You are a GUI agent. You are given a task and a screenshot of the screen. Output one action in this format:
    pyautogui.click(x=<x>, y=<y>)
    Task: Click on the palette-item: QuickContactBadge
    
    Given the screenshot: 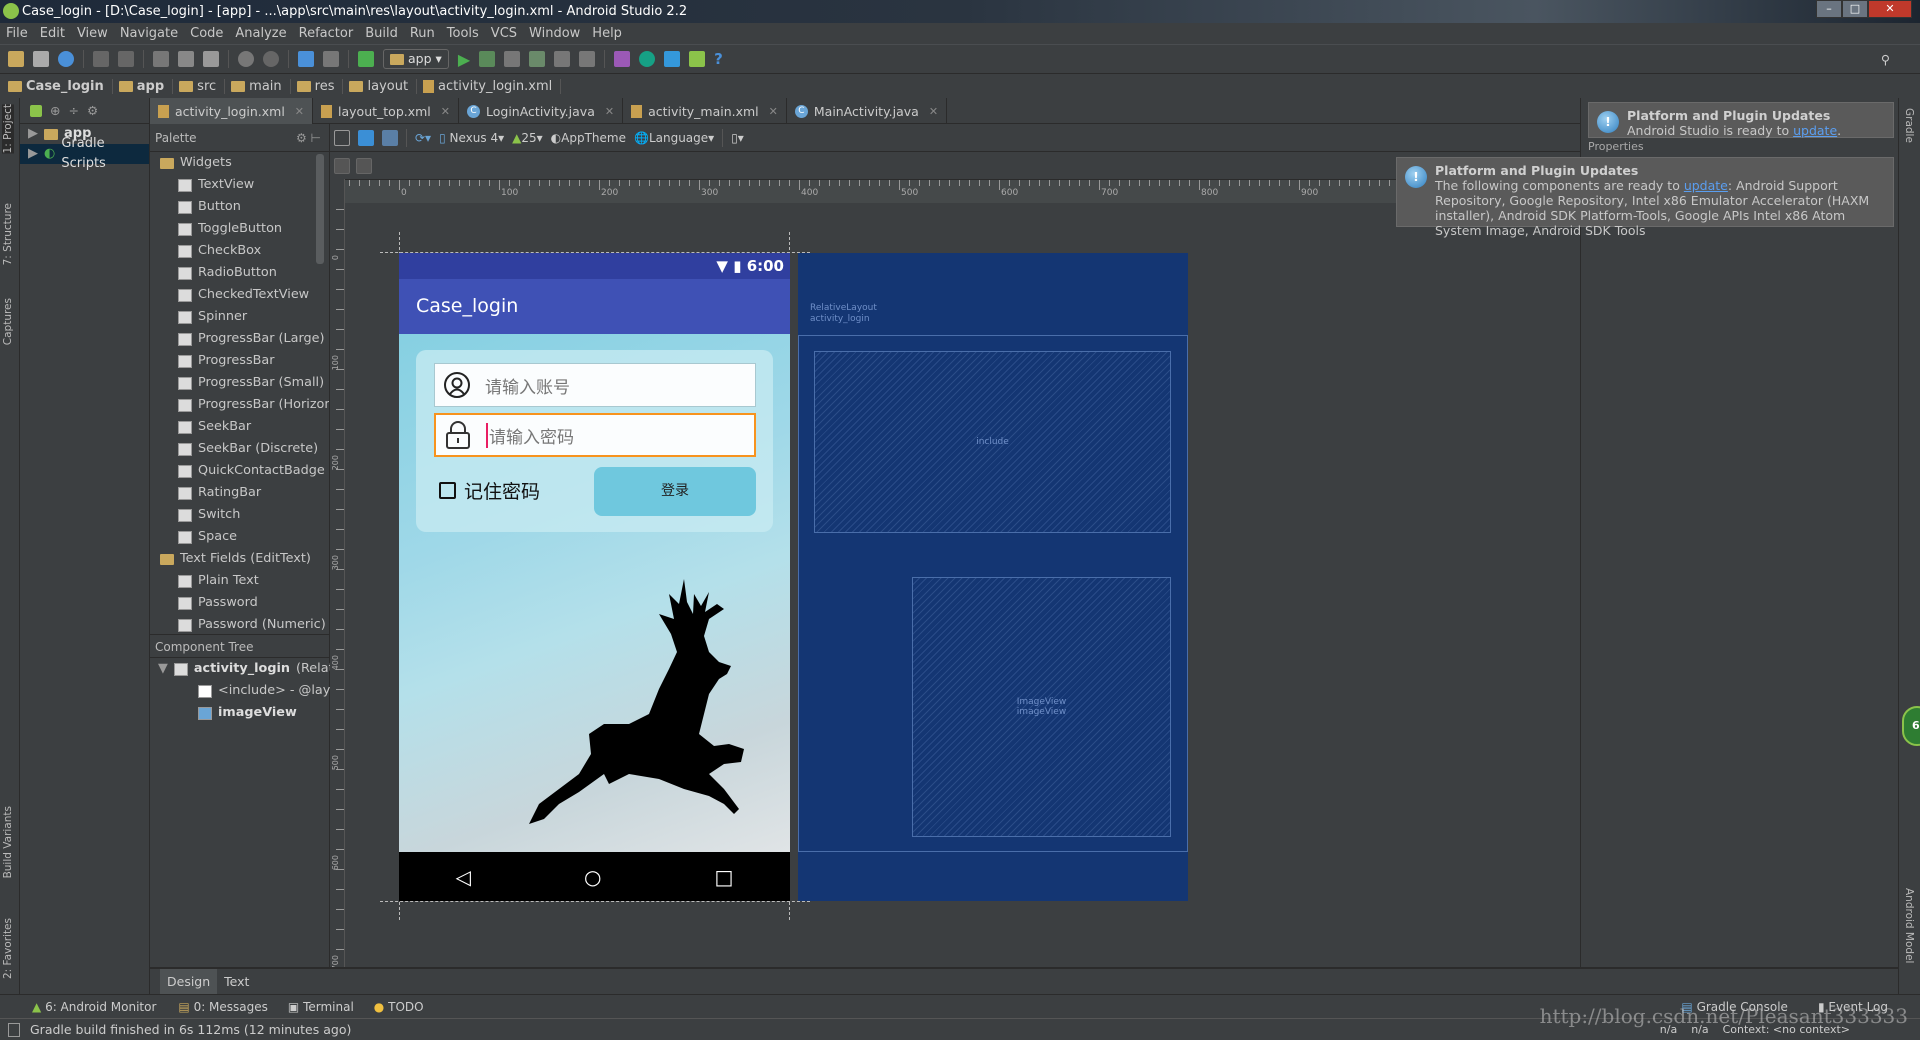 What is the action you would take?
    pyautogui.click(x=239, y=471)
    